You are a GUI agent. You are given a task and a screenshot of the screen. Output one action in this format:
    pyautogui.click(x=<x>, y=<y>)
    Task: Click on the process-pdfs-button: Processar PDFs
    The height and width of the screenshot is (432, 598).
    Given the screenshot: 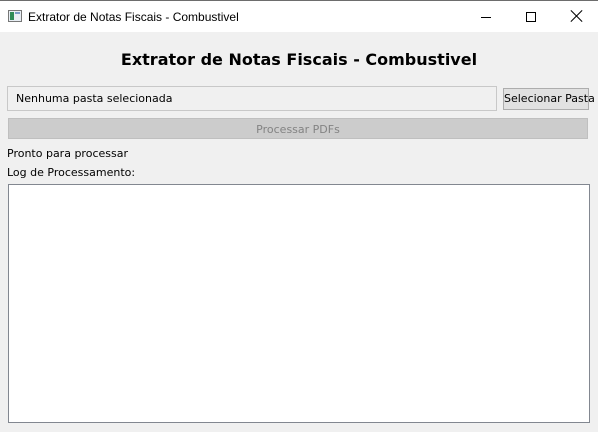 What is the action you would take?
    pyautogui.click(x=298, y=128)
    